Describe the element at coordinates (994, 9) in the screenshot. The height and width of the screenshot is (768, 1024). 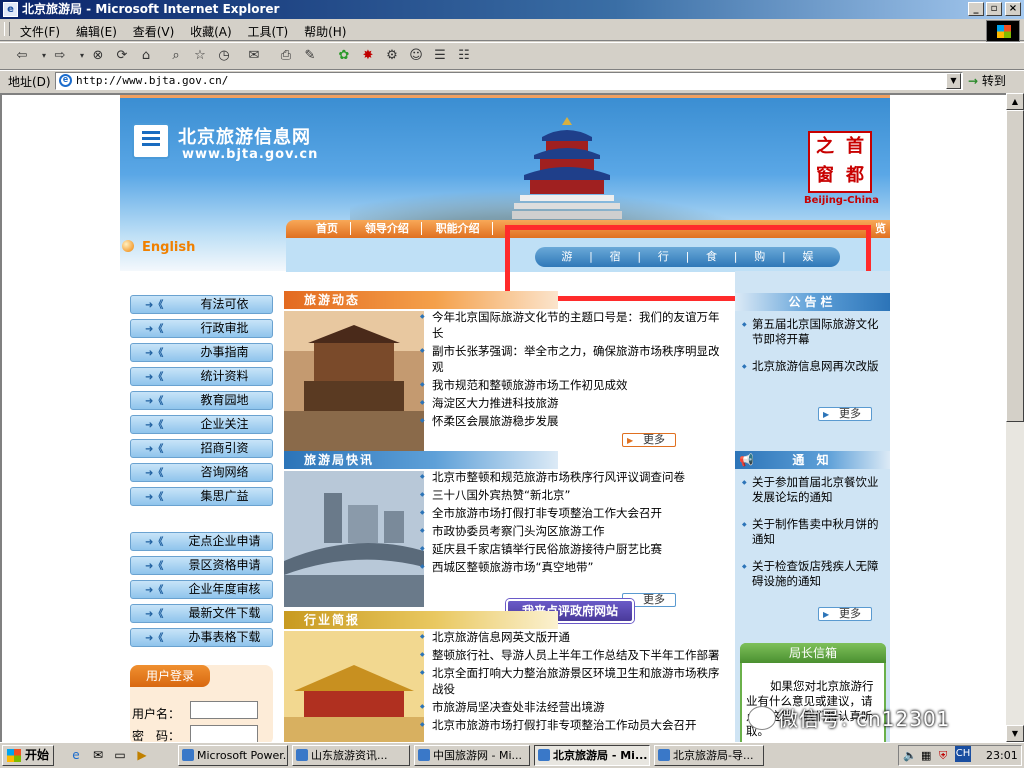
I see `restore-button: ▫` at that location.